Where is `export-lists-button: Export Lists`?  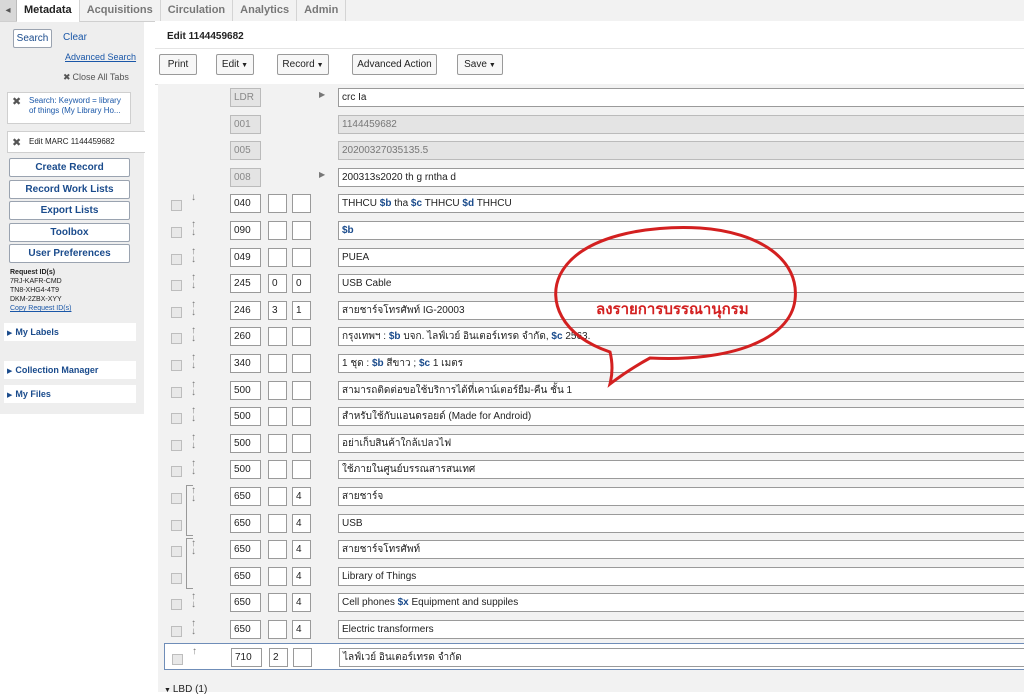 export-lists-button: Export Lists is located at coordinates (69, 210).